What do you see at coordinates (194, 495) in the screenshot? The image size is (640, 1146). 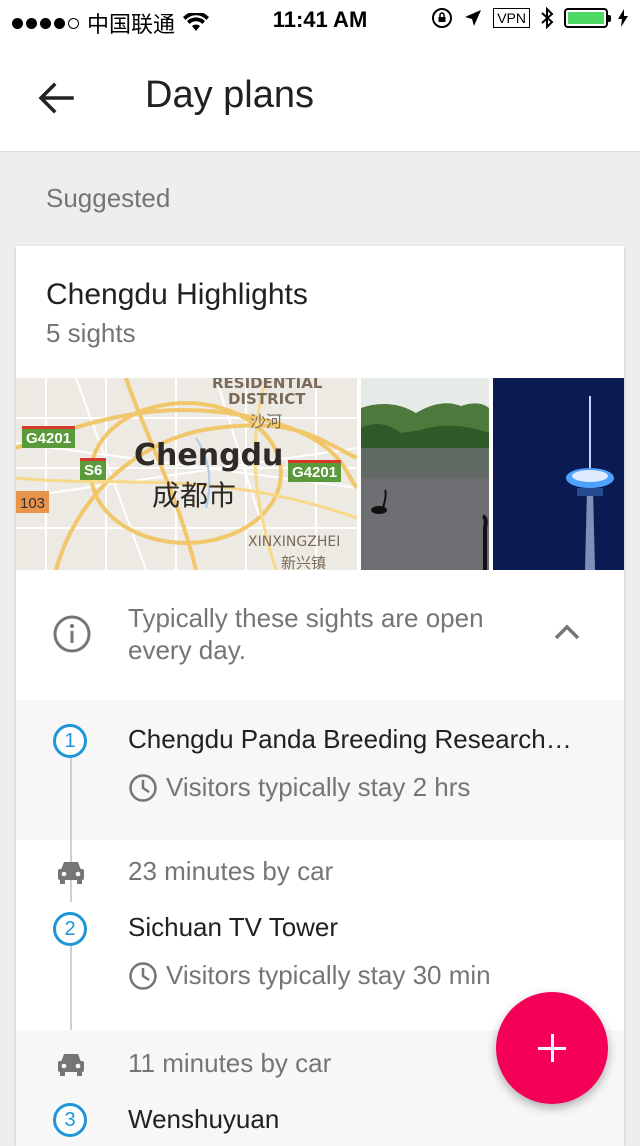 I see `map-label-city-zh: 成都市` at bounding box center [194, 495].